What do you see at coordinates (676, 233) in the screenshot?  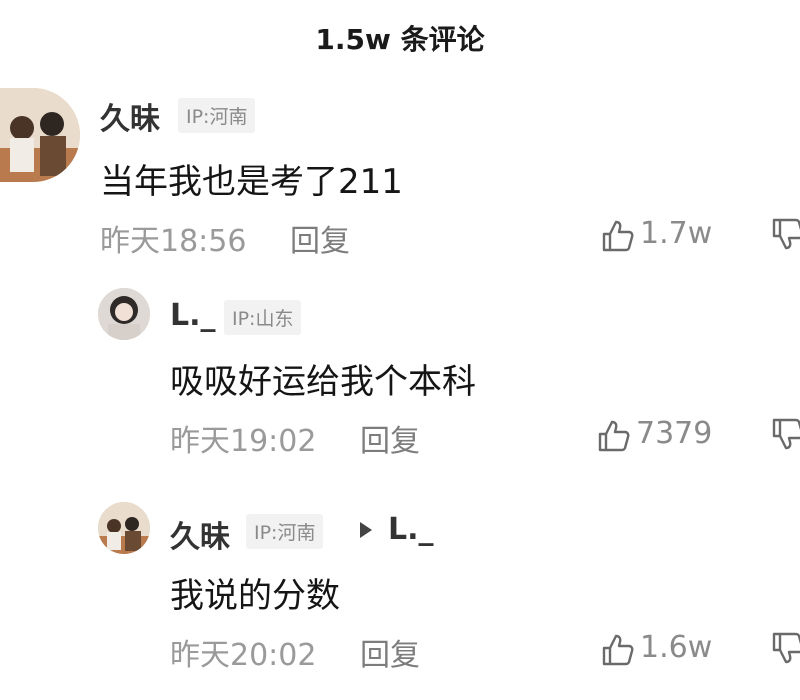 I see `like-count: 1.7w` at bounding box center [676, 233].